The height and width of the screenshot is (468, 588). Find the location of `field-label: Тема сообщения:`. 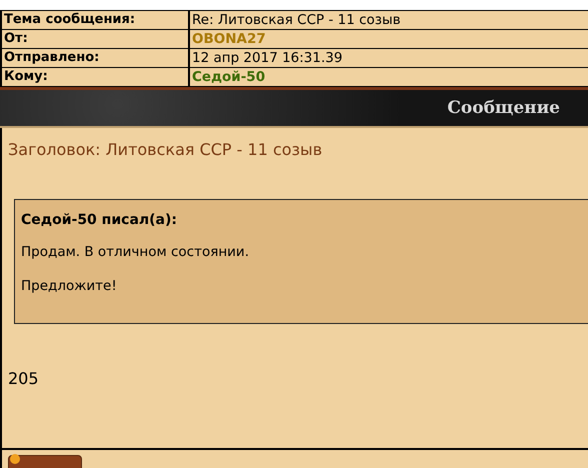

field-label: Тема сообщения: is located at coordinates (96, 20).